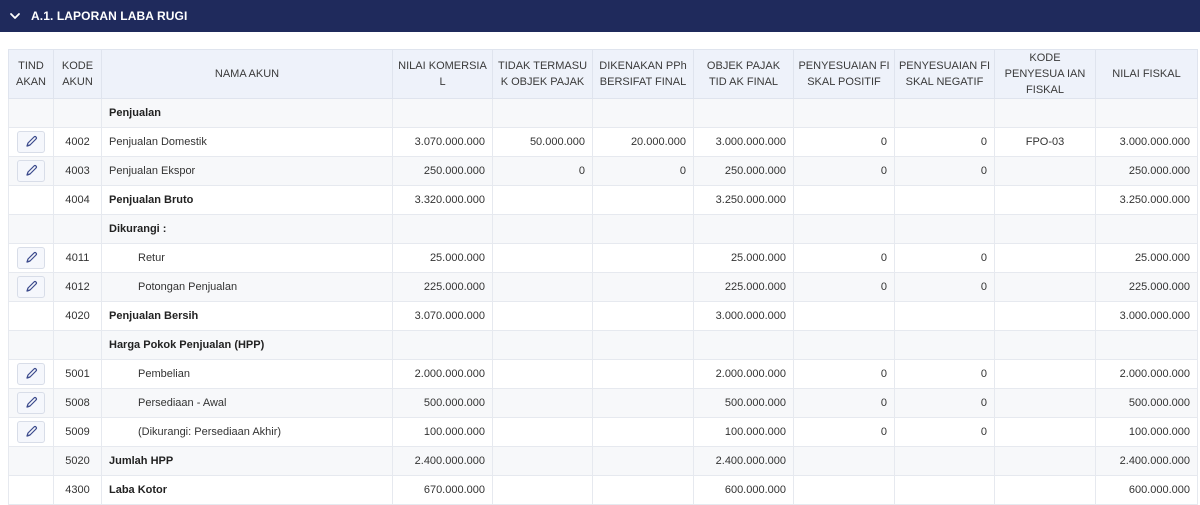  Describe the element at coordinates (247, 171) in the screenshot. I see `nama-akun-cell: Penjualan Ekspor` at that location.